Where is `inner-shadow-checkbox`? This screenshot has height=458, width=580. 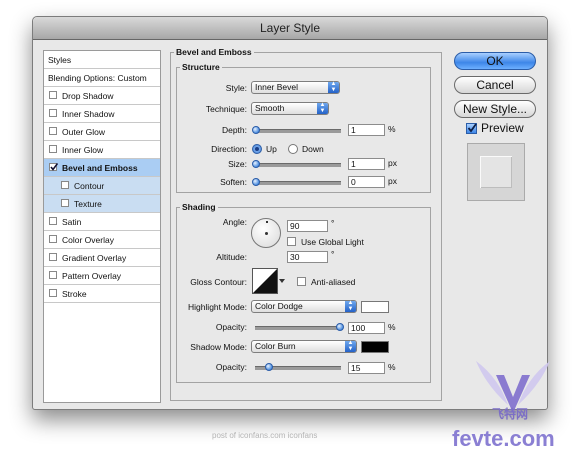
inner-shadow-checkbox is located at coordinates (53, 113).